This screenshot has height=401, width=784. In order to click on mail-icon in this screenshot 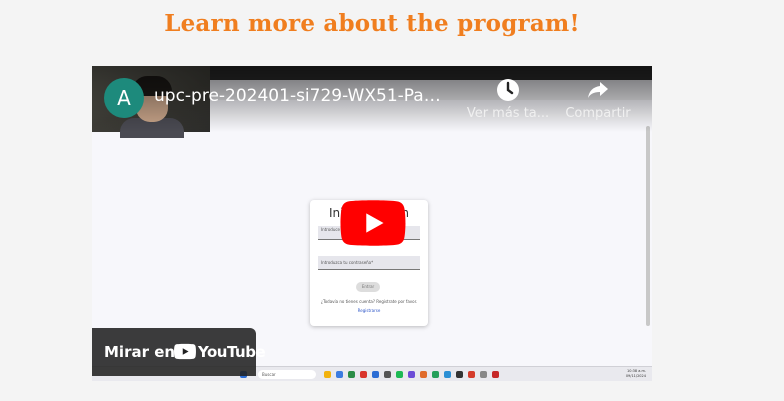, I will do `click(375, 374)`.